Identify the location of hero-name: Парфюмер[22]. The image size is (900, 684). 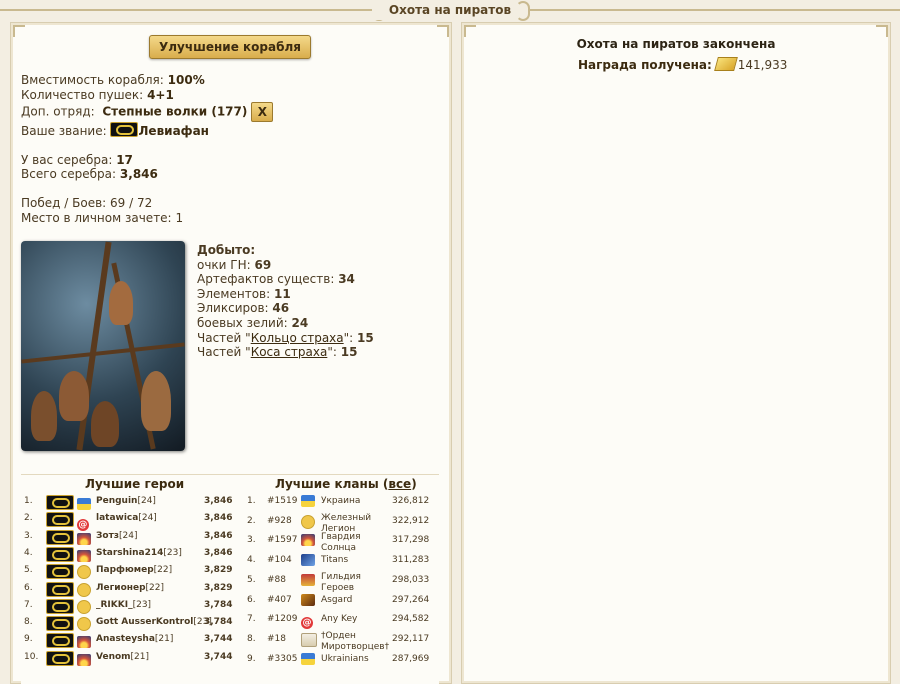
(134, 570).